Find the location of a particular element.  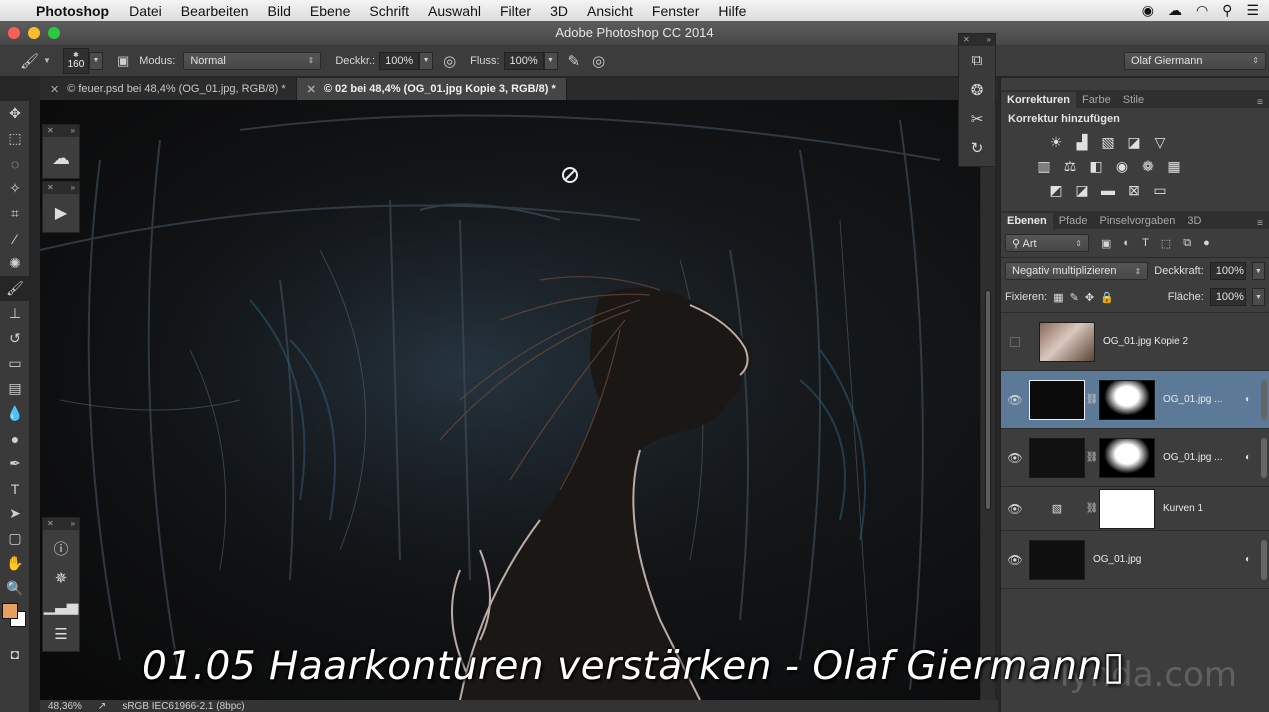

zoom-tool-icon: 🔍 is located at coordinates (15, 588).